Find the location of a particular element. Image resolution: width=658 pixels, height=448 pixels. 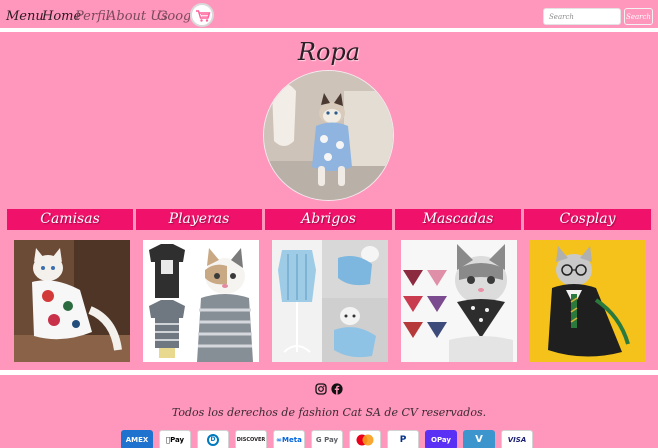

venmo-icon: V is located at coordinates (479, 439).